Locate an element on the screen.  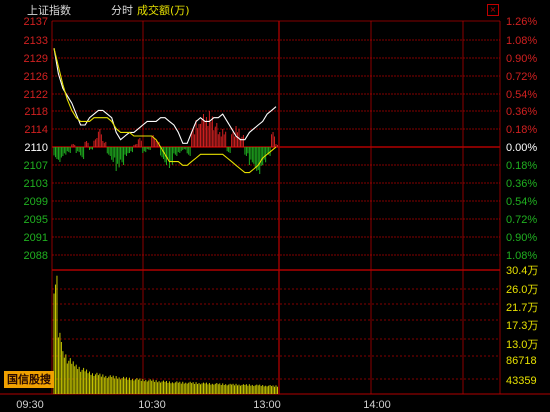
y-left-tick-label: 2099 is located at coordinates (36, 202).